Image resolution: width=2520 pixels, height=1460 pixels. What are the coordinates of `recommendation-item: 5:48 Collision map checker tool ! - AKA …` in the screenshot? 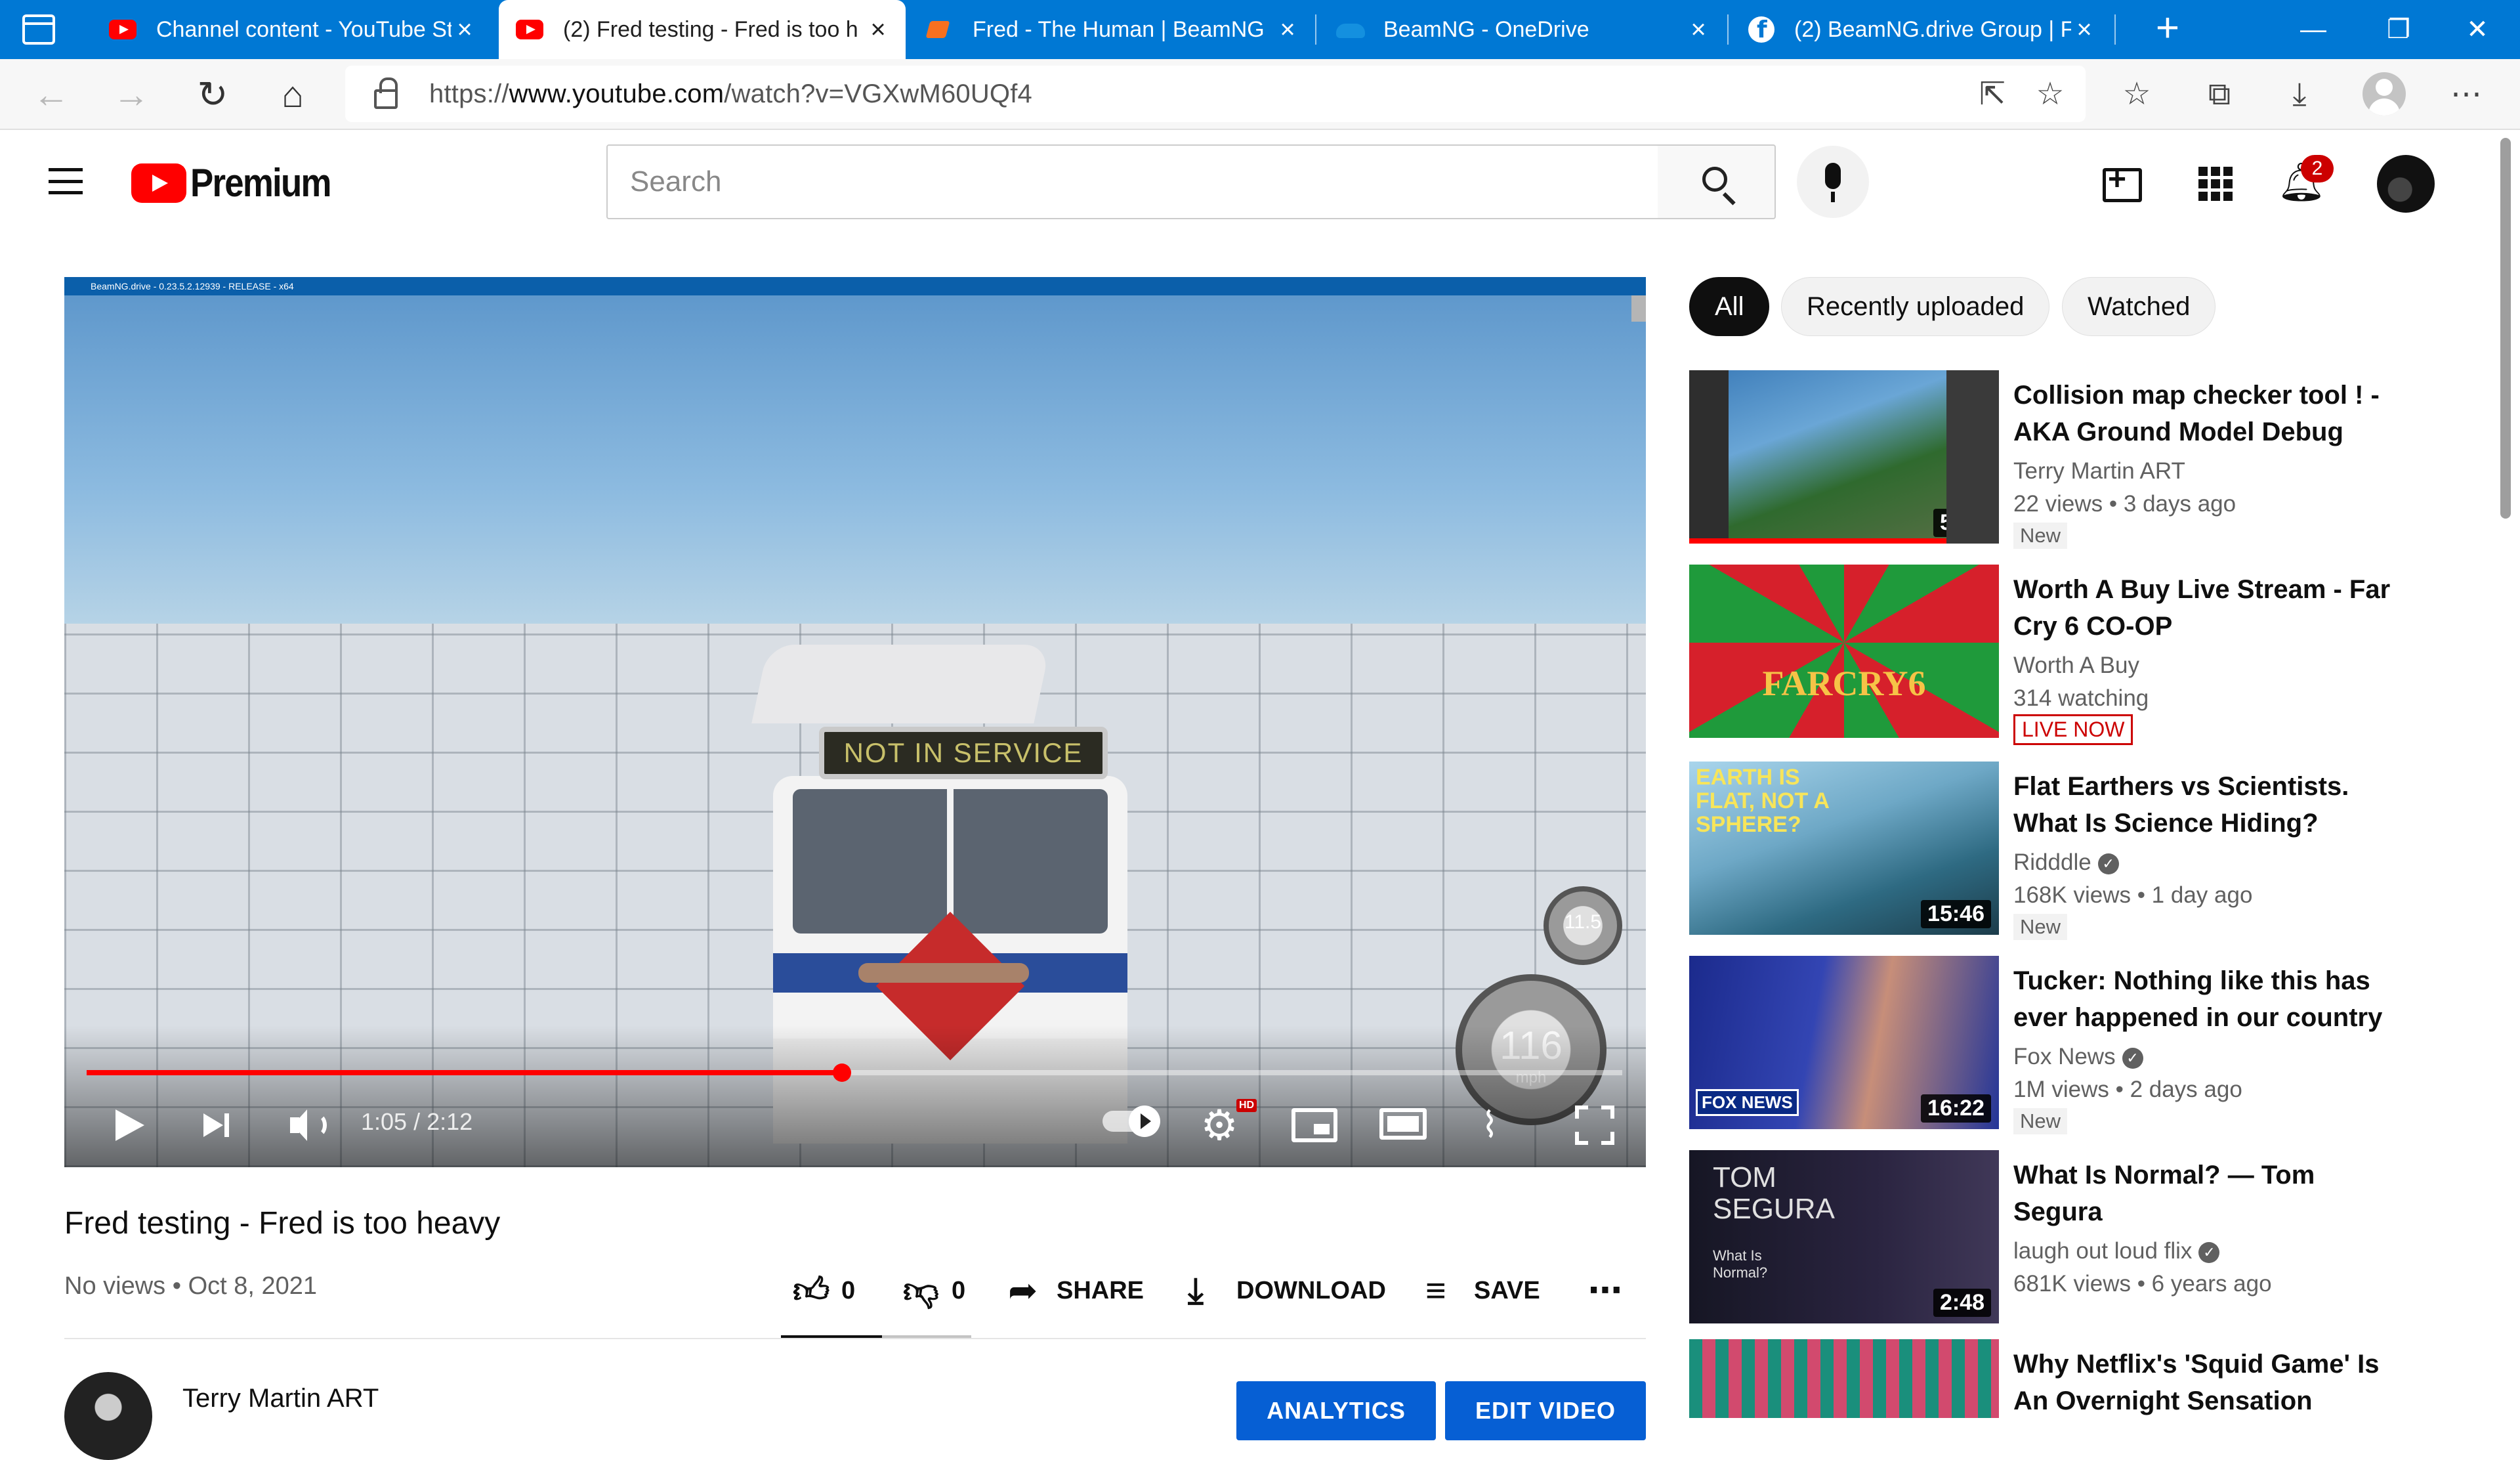 It's located at (2083, 460).